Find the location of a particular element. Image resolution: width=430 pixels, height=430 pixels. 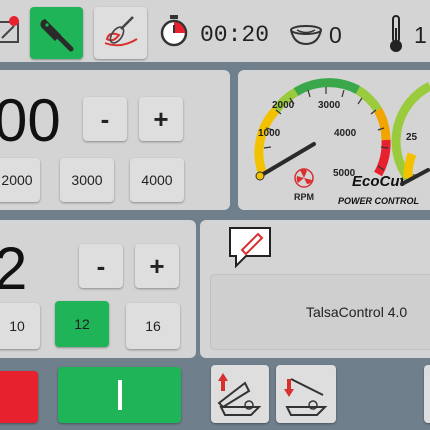

rpm-tick-1000: 1000 is located at coordinates (269, 133).